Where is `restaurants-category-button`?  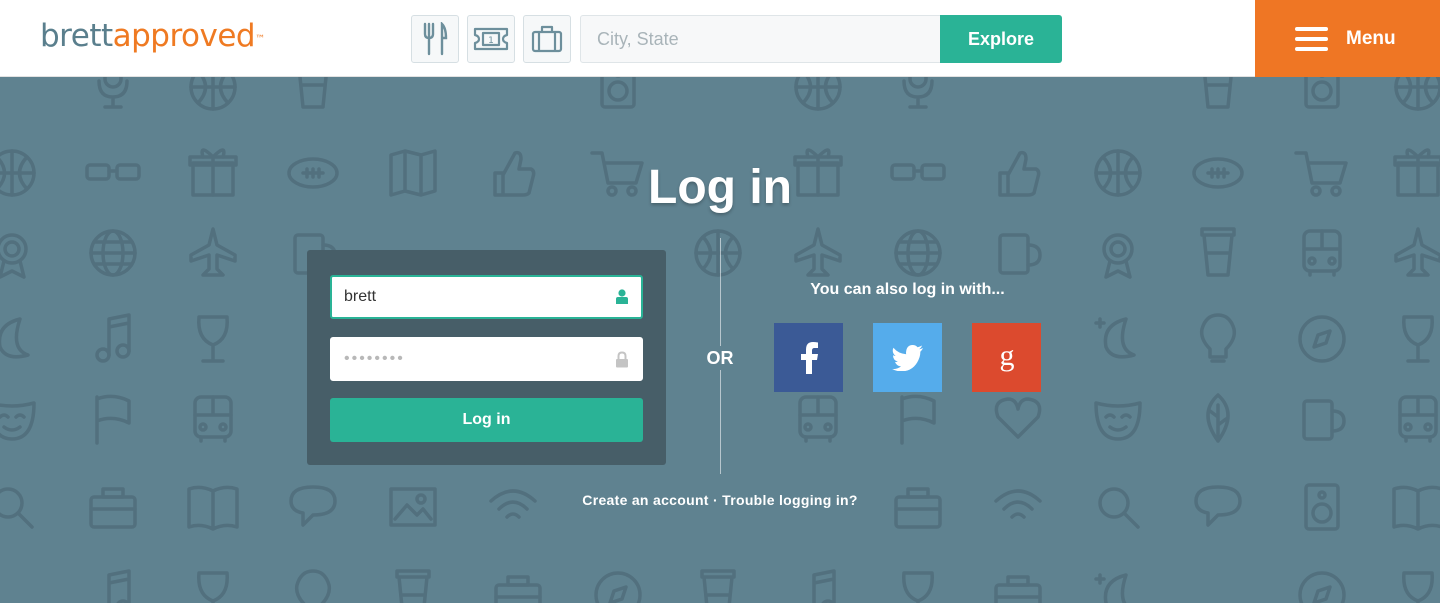
restaurants-category-button is located at coordinates (435, 39).